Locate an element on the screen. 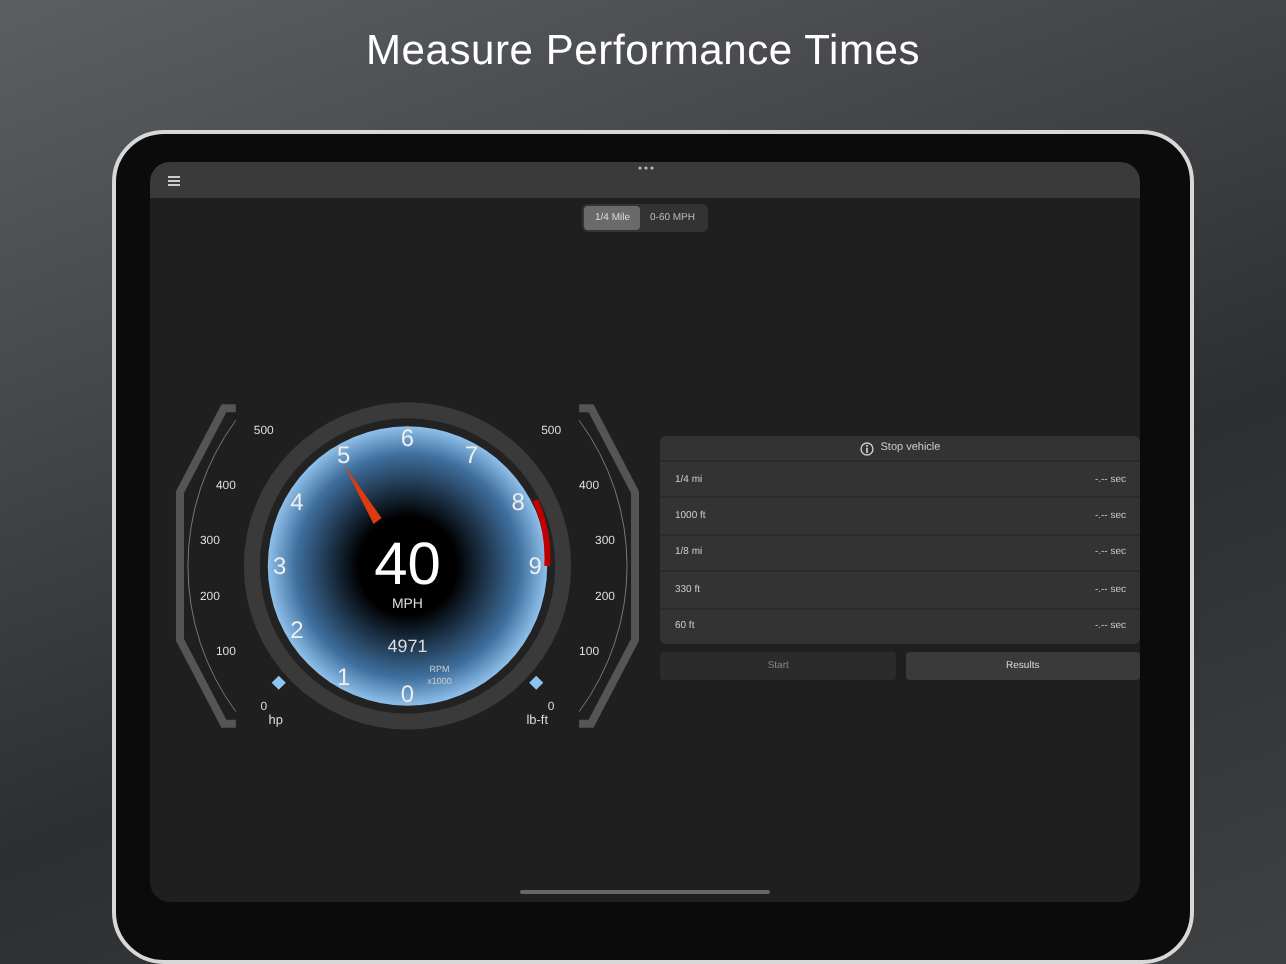 The width and height of the screenshot is (1286, 964). dial-number: 9 is located at coordinates (535, 566).